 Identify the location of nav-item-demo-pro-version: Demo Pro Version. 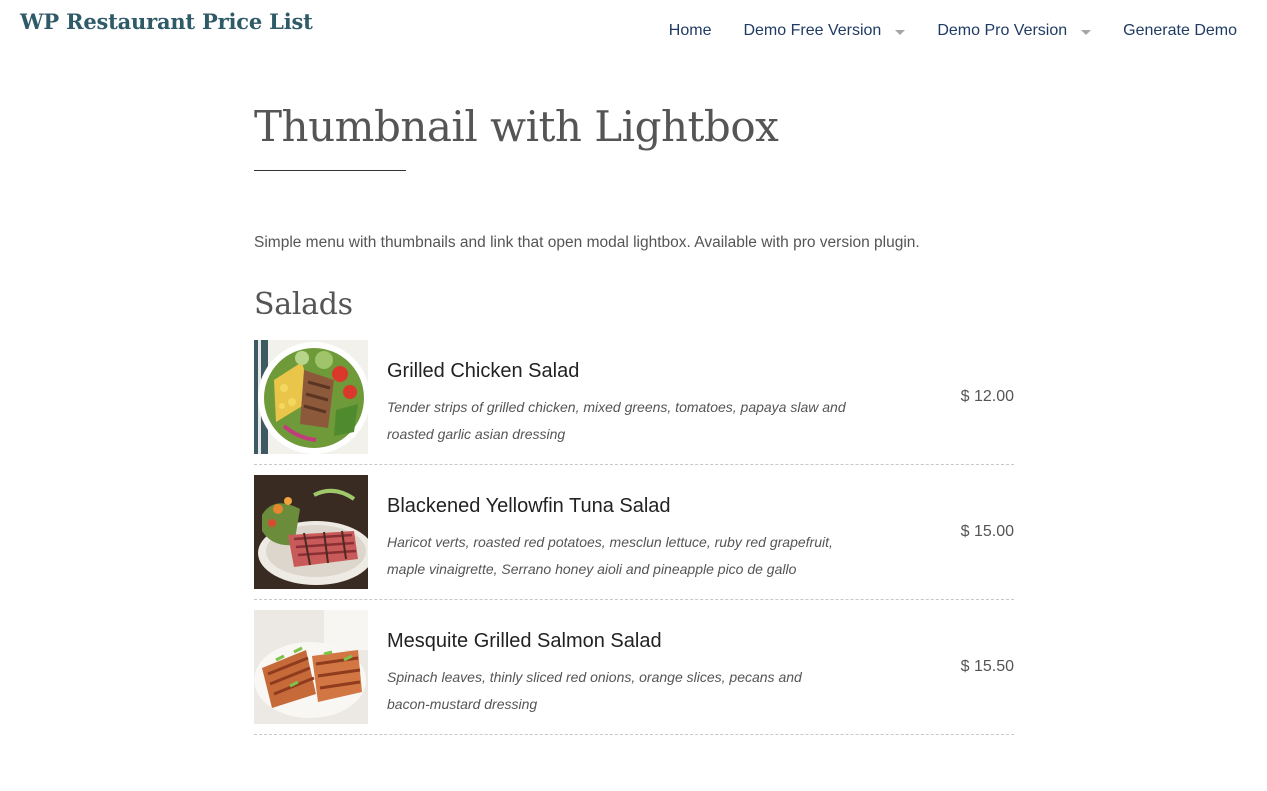
(1014, 31).